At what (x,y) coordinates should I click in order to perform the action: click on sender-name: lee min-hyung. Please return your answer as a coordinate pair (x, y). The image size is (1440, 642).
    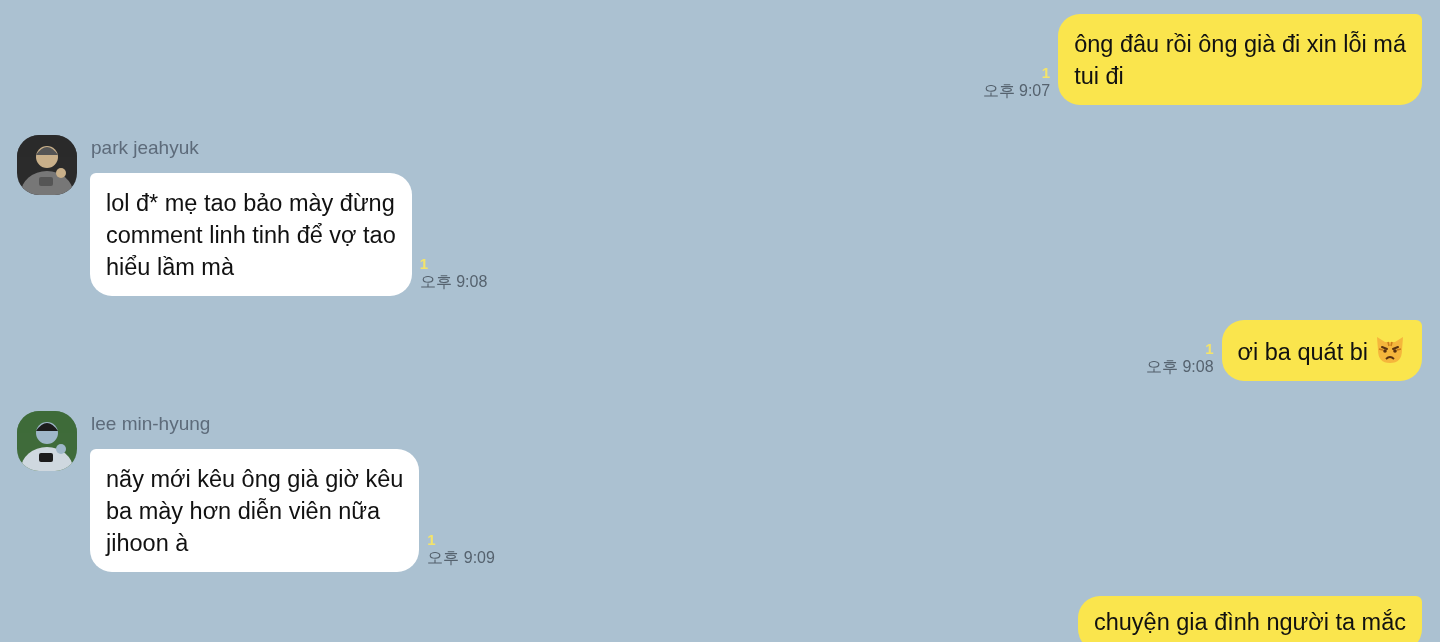
    Looking at the image, I should click on (151, 424).